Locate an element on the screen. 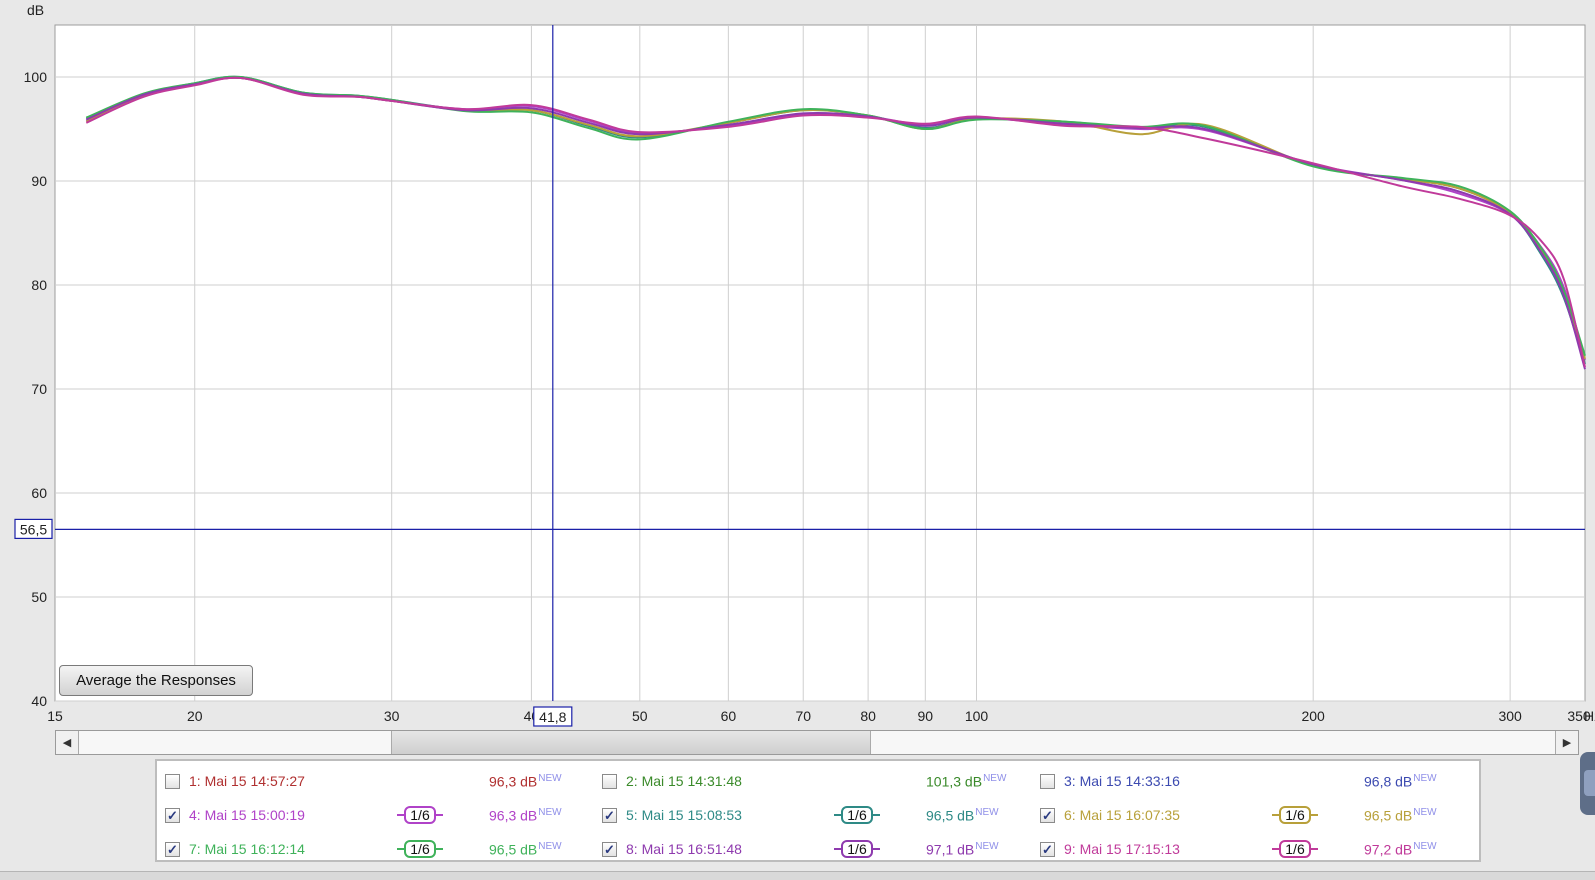 The height and width of the screenshot is (880, 1595). legend-label: 3: Mai 15 14:33:16 is located at coordinates (1122, 781).